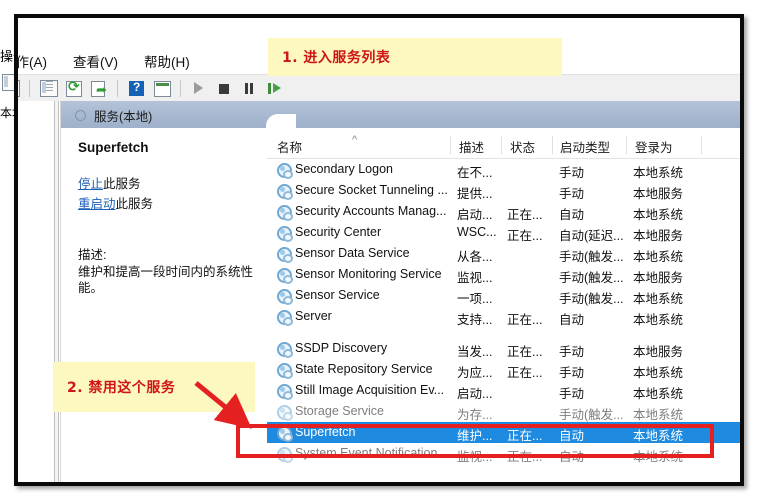 This screenshot has height=500, width=758. What do you see at coordinates (80, 115) in the screenshot?
I see `services-node-icon` at bounding box center [80, 115].